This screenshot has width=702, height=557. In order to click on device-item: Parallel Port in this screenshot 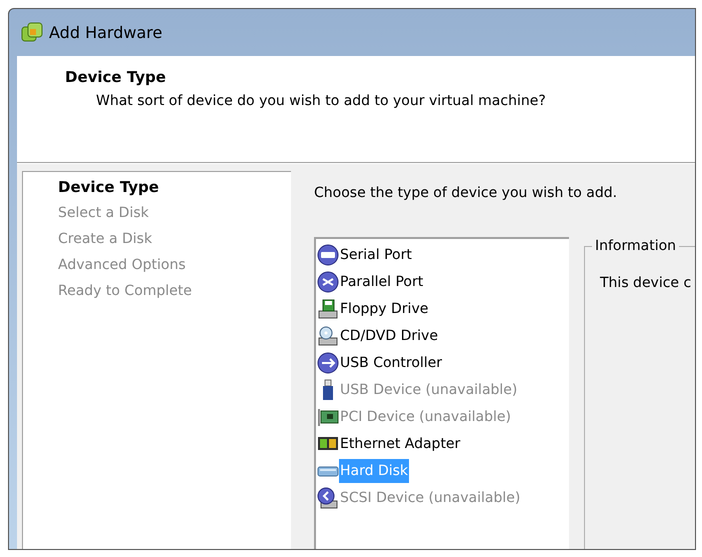, I will do `click(370, 281)`.